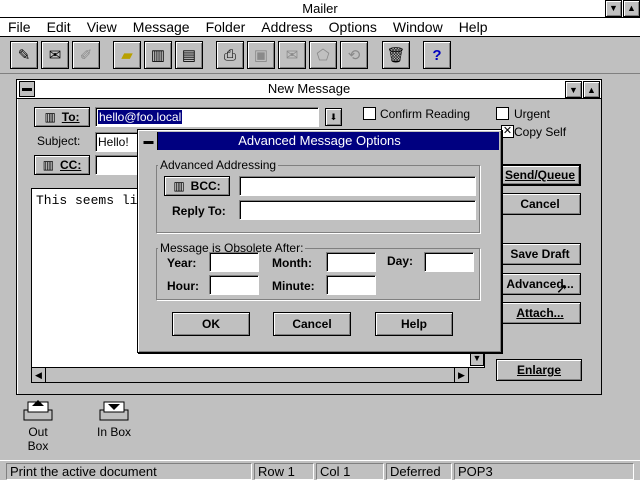  I want to click on help-button: ?, so click(437, 55).